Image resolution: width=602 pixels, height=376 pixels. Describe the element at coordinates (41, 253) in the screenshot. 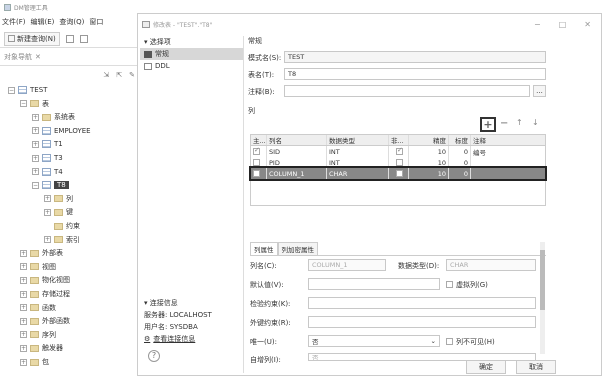

I see `tree-item: + 外部表` at that location.